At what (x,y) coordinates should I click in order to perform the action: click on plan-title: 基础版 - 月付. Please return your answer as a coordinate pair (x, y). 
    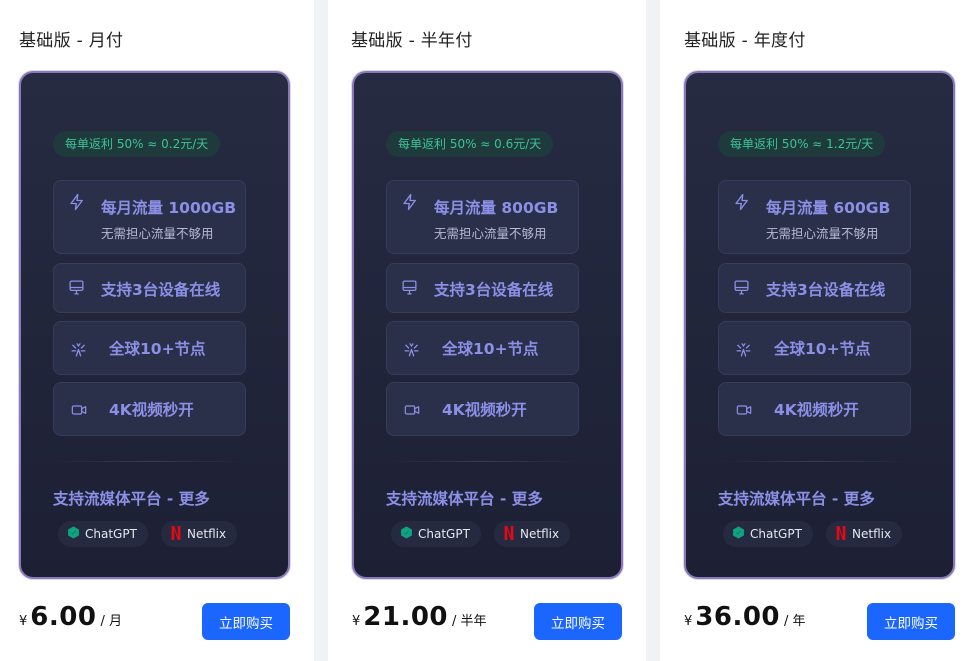
    Looking at the image, I should click on (71, 41).